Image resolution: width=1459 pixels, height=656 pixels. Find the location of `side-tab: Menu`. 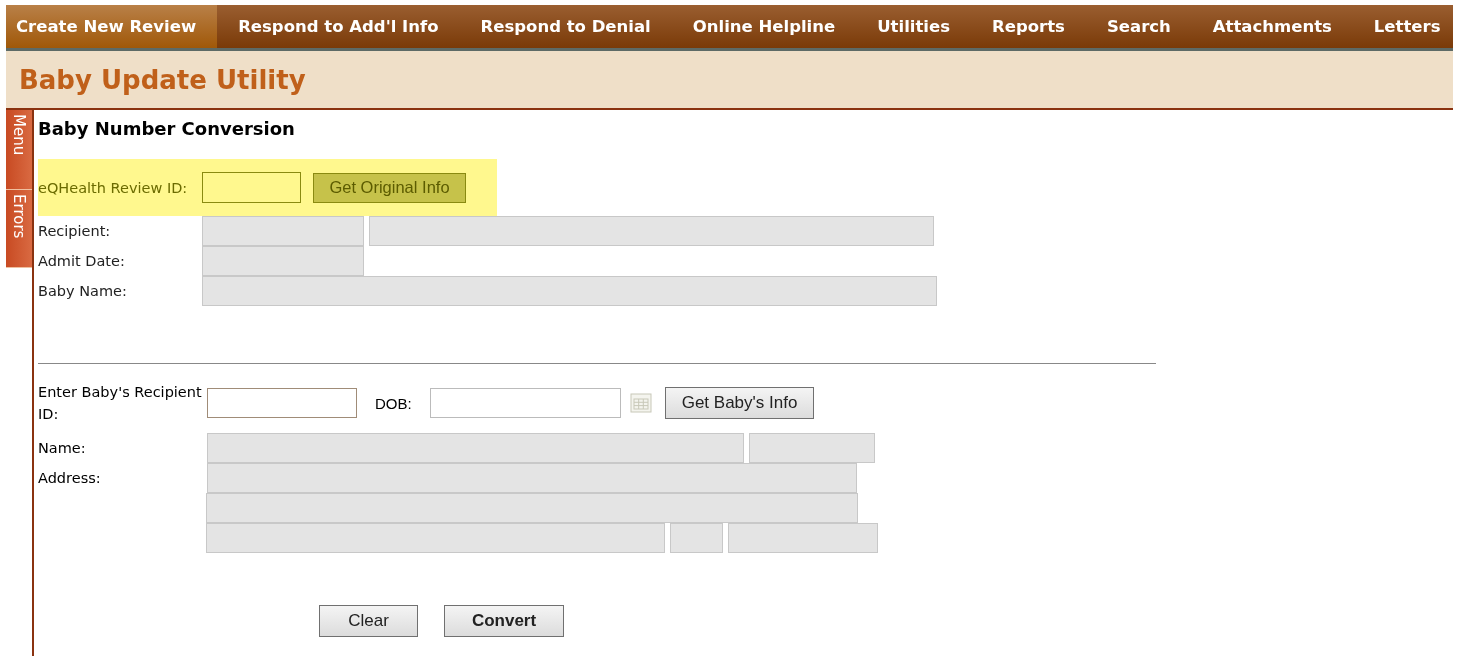

side-tab: Menu is located at coordinates (19, 150).